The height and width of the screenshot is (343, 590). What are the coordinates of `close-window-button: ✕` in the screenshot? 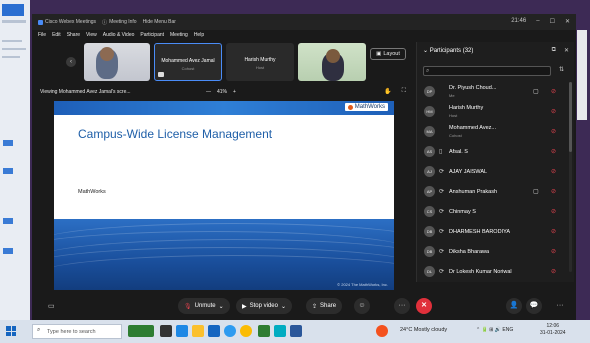 It's located at (567, 21).